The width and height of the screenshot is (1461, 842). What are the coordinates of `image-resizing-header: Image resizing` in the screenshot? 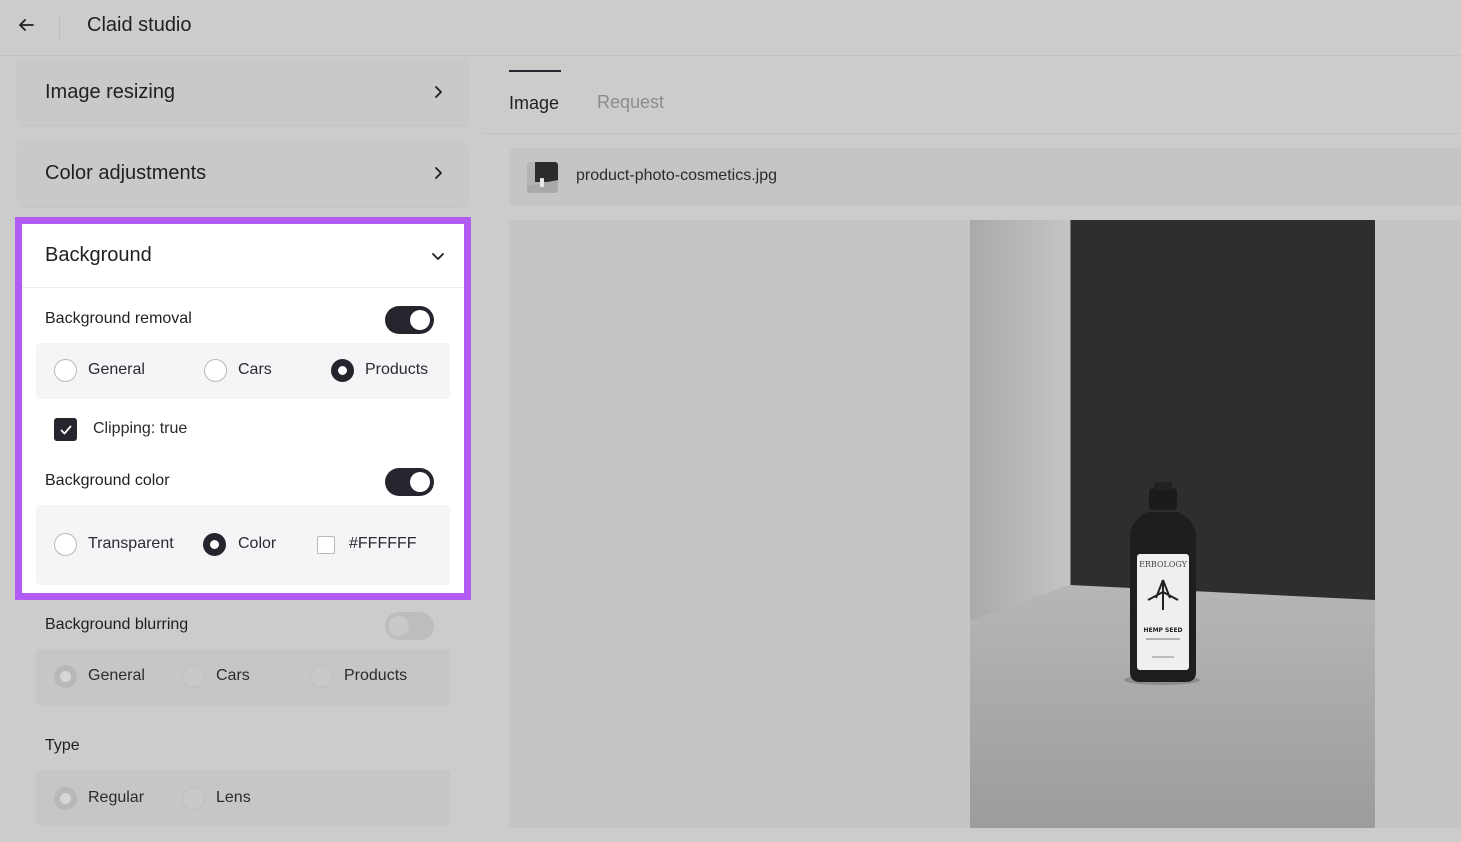 It's located at (243, 92).